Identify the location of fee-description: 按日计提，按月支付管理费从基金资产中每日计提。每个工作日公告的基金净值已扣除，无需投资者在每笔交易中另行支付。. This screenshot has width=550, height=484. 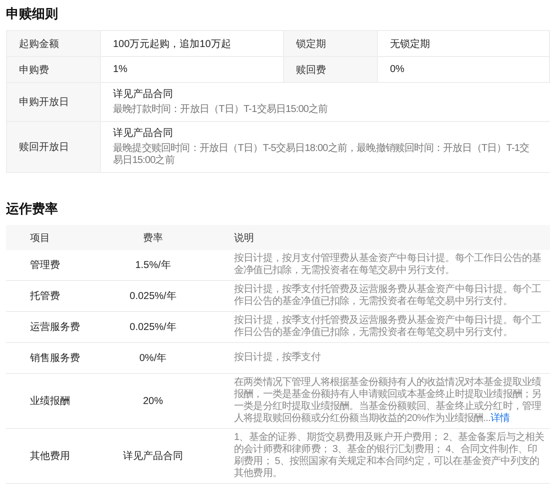
(388, 265).